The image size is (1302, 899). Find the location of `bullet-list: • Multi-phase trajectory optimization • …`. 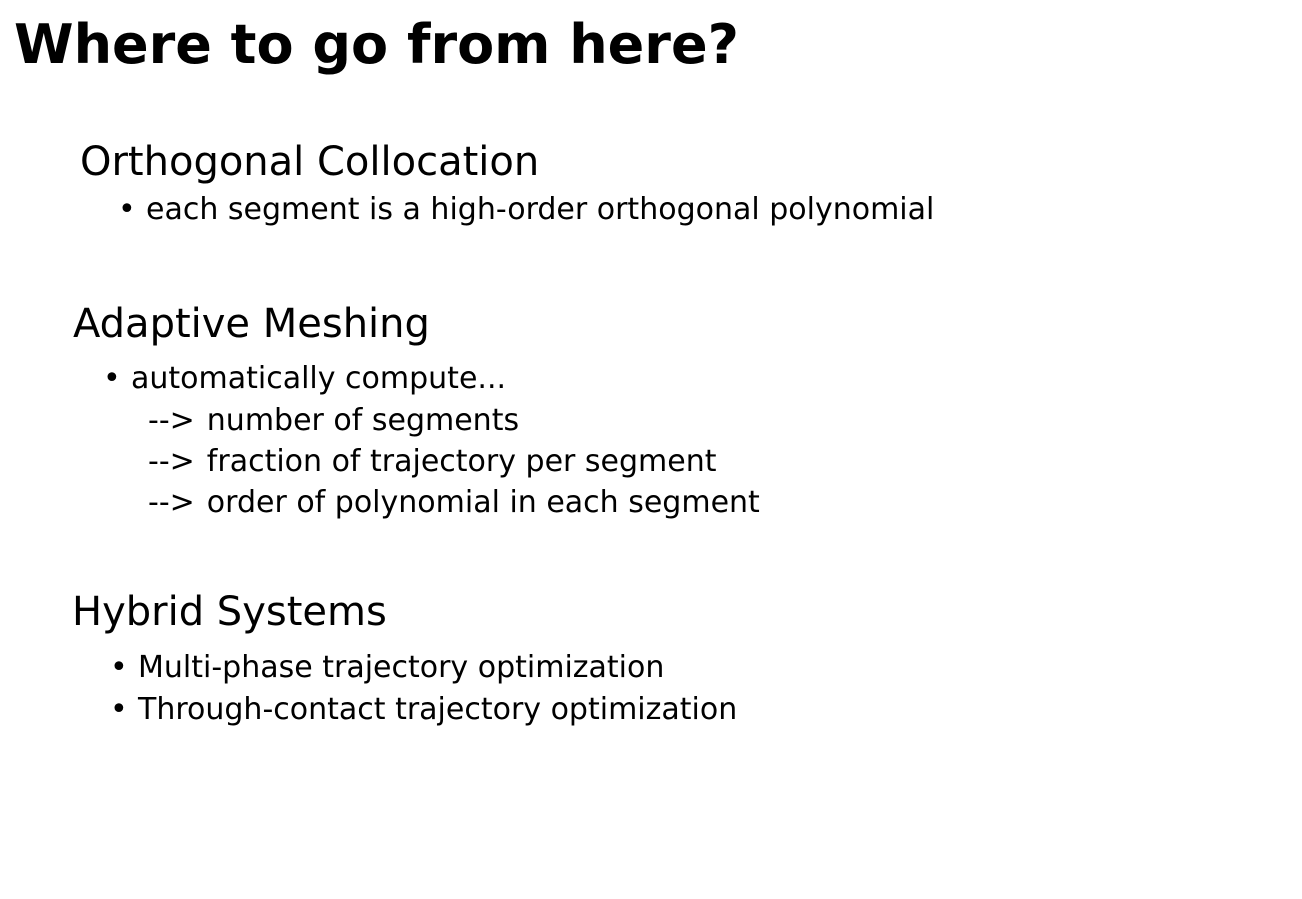

bullet-list: • Multi-phase trajectory optimization • … is located at coordinates (404, 689).